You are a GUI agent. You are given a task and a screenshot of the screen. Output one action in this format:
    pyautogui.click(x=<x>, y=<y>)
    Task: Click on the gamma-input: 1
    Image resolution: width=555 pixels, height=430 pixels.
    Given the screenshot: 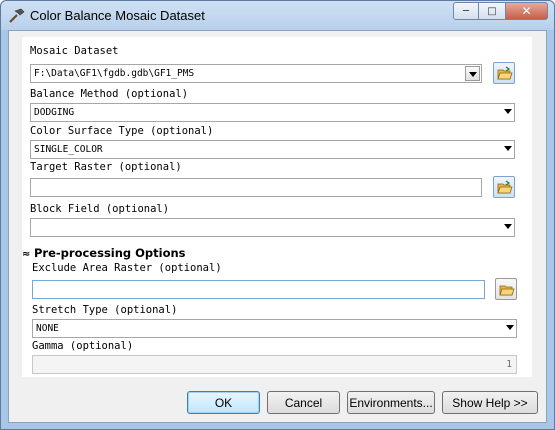 What is the action you would take?
    pyautogui.click(x=274, y=364)
    